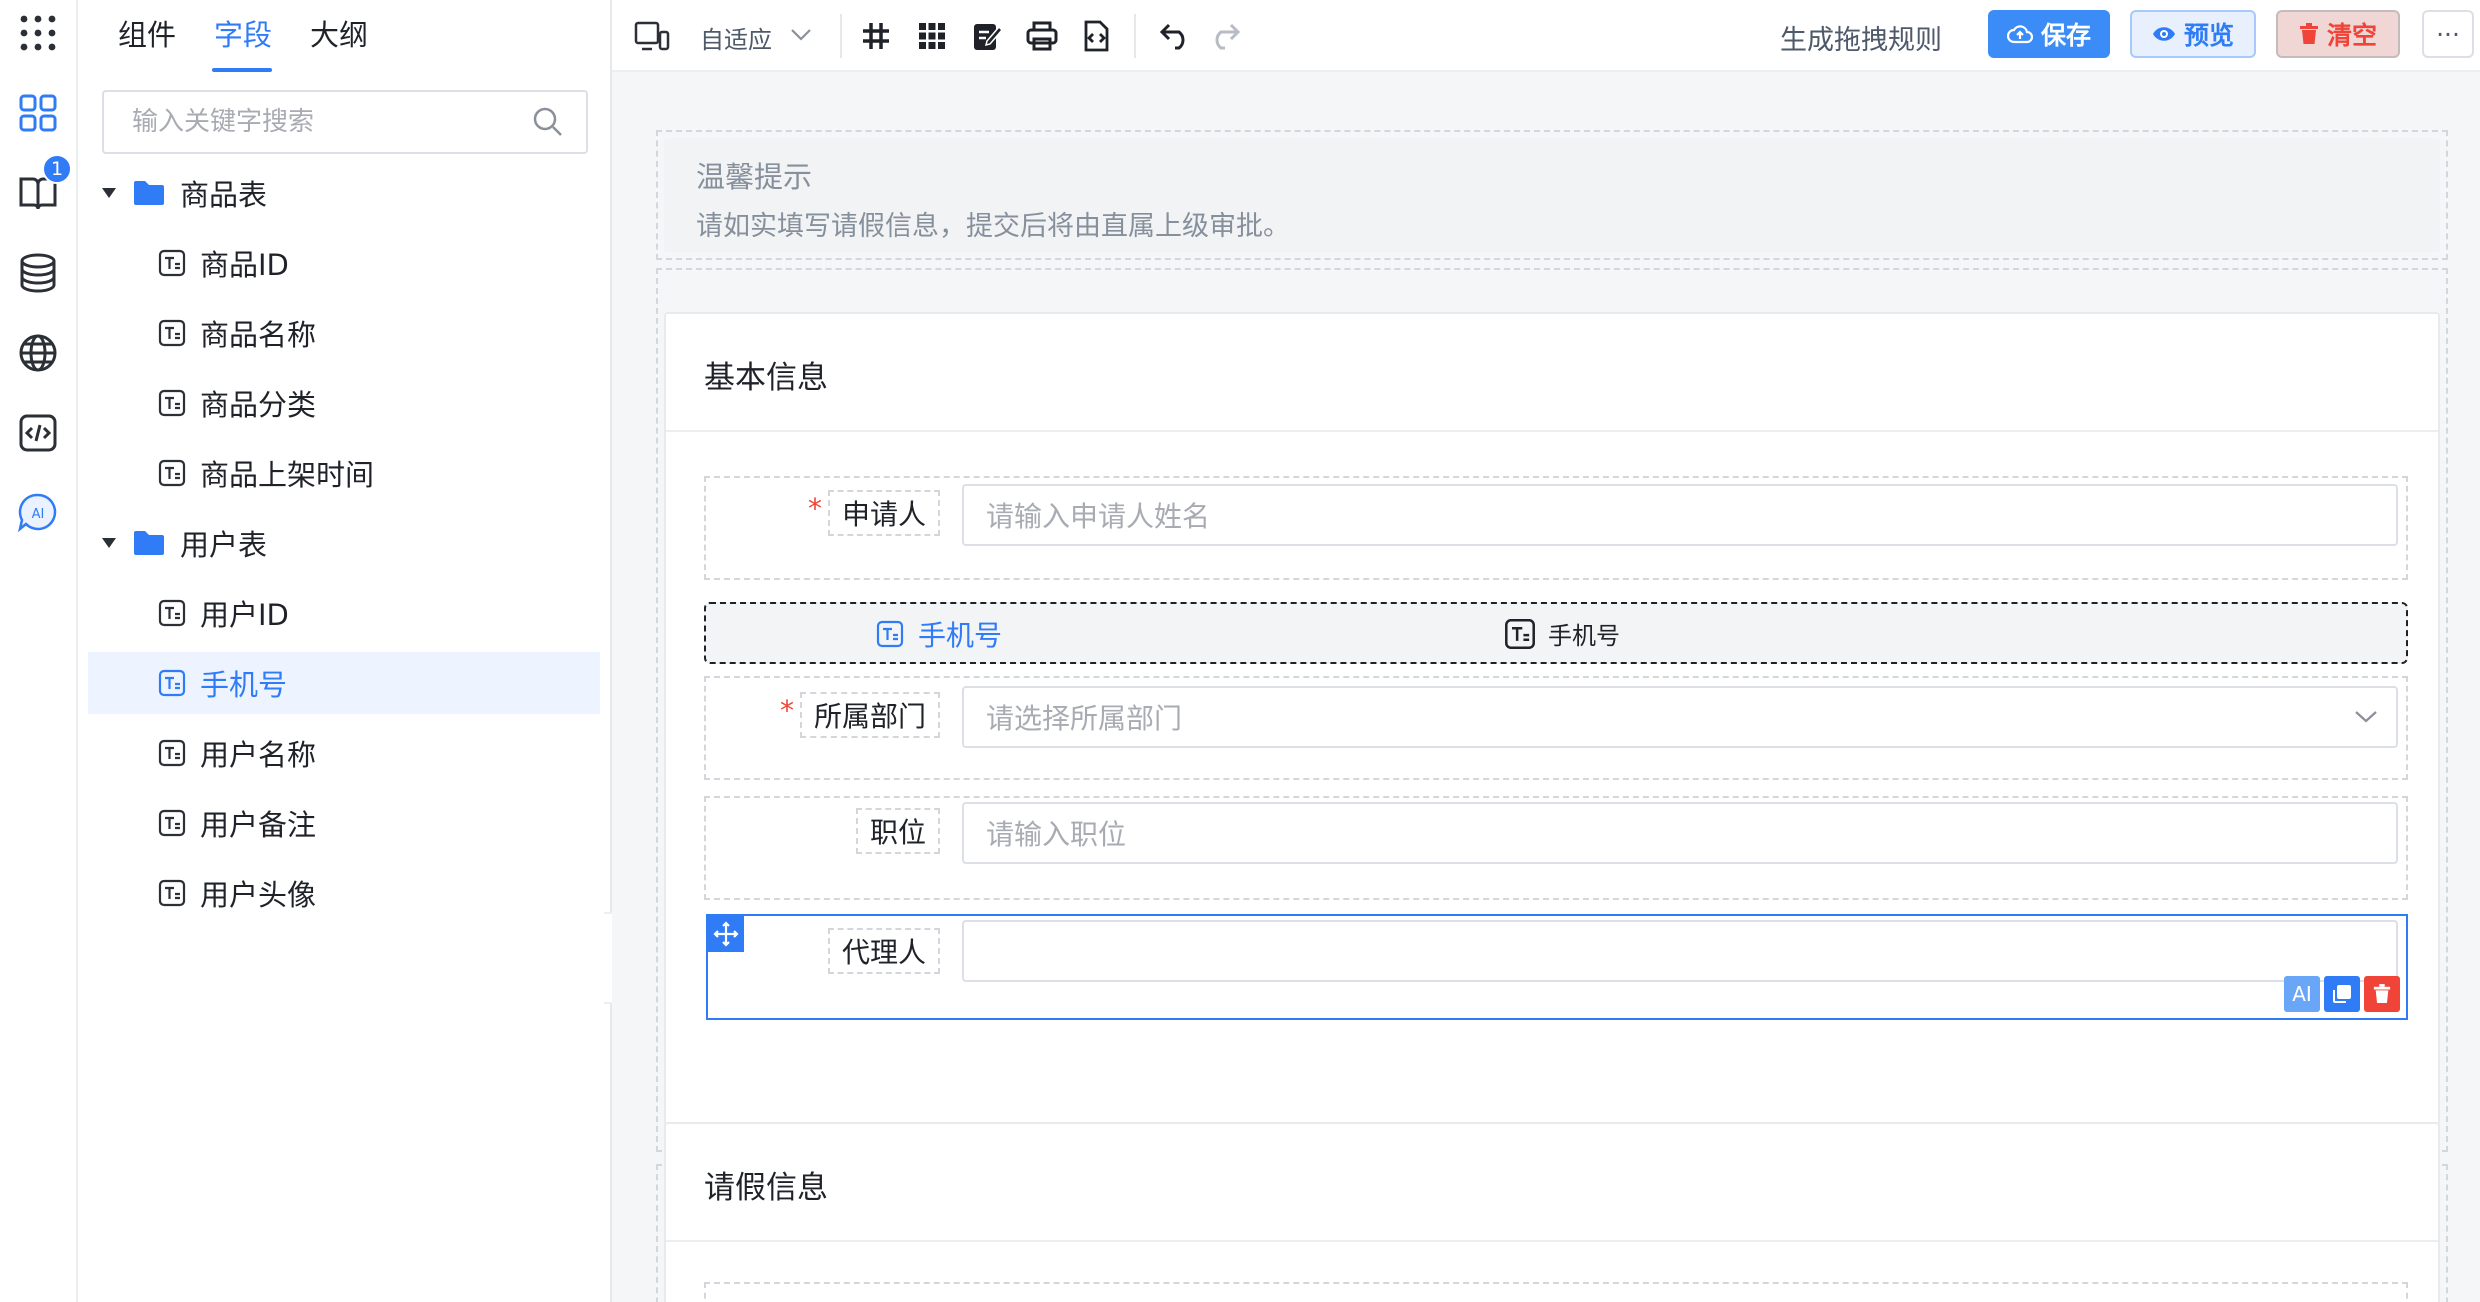  I want to click on clear-label: 清空, so click(2351, 35).